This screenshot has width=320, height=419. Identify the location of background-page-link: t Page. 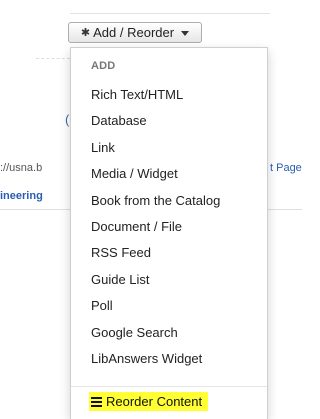
(286, 168).